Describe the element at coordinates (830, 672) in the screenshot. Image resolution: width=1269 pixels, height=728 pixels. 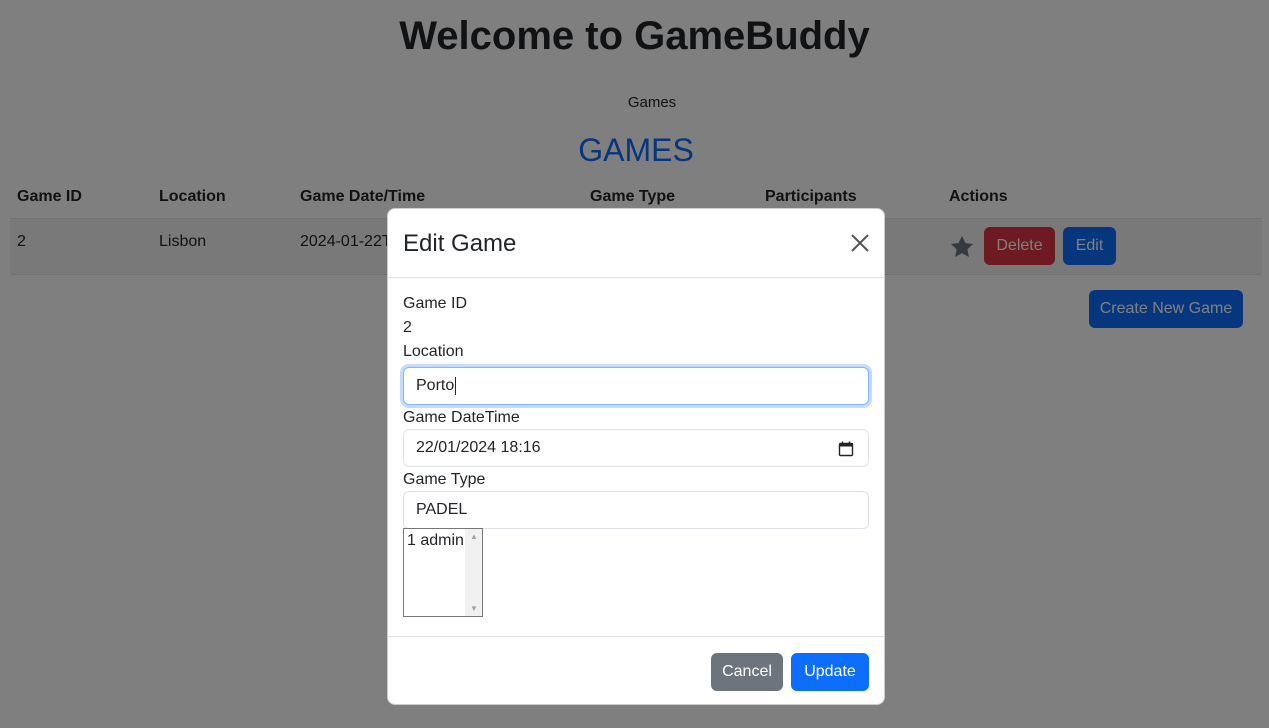
I see `update-button: Update` at that location.